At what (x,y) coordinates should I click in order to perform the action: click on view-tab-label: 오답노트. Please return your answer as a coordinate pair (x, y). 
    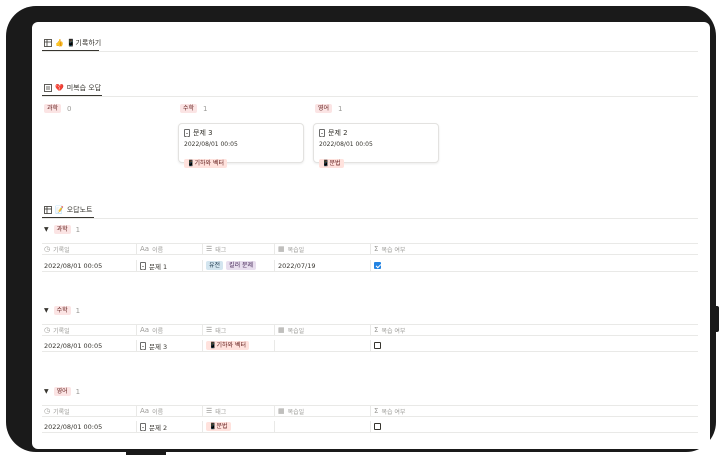
    Looking at the image, I should click on (79, 210).